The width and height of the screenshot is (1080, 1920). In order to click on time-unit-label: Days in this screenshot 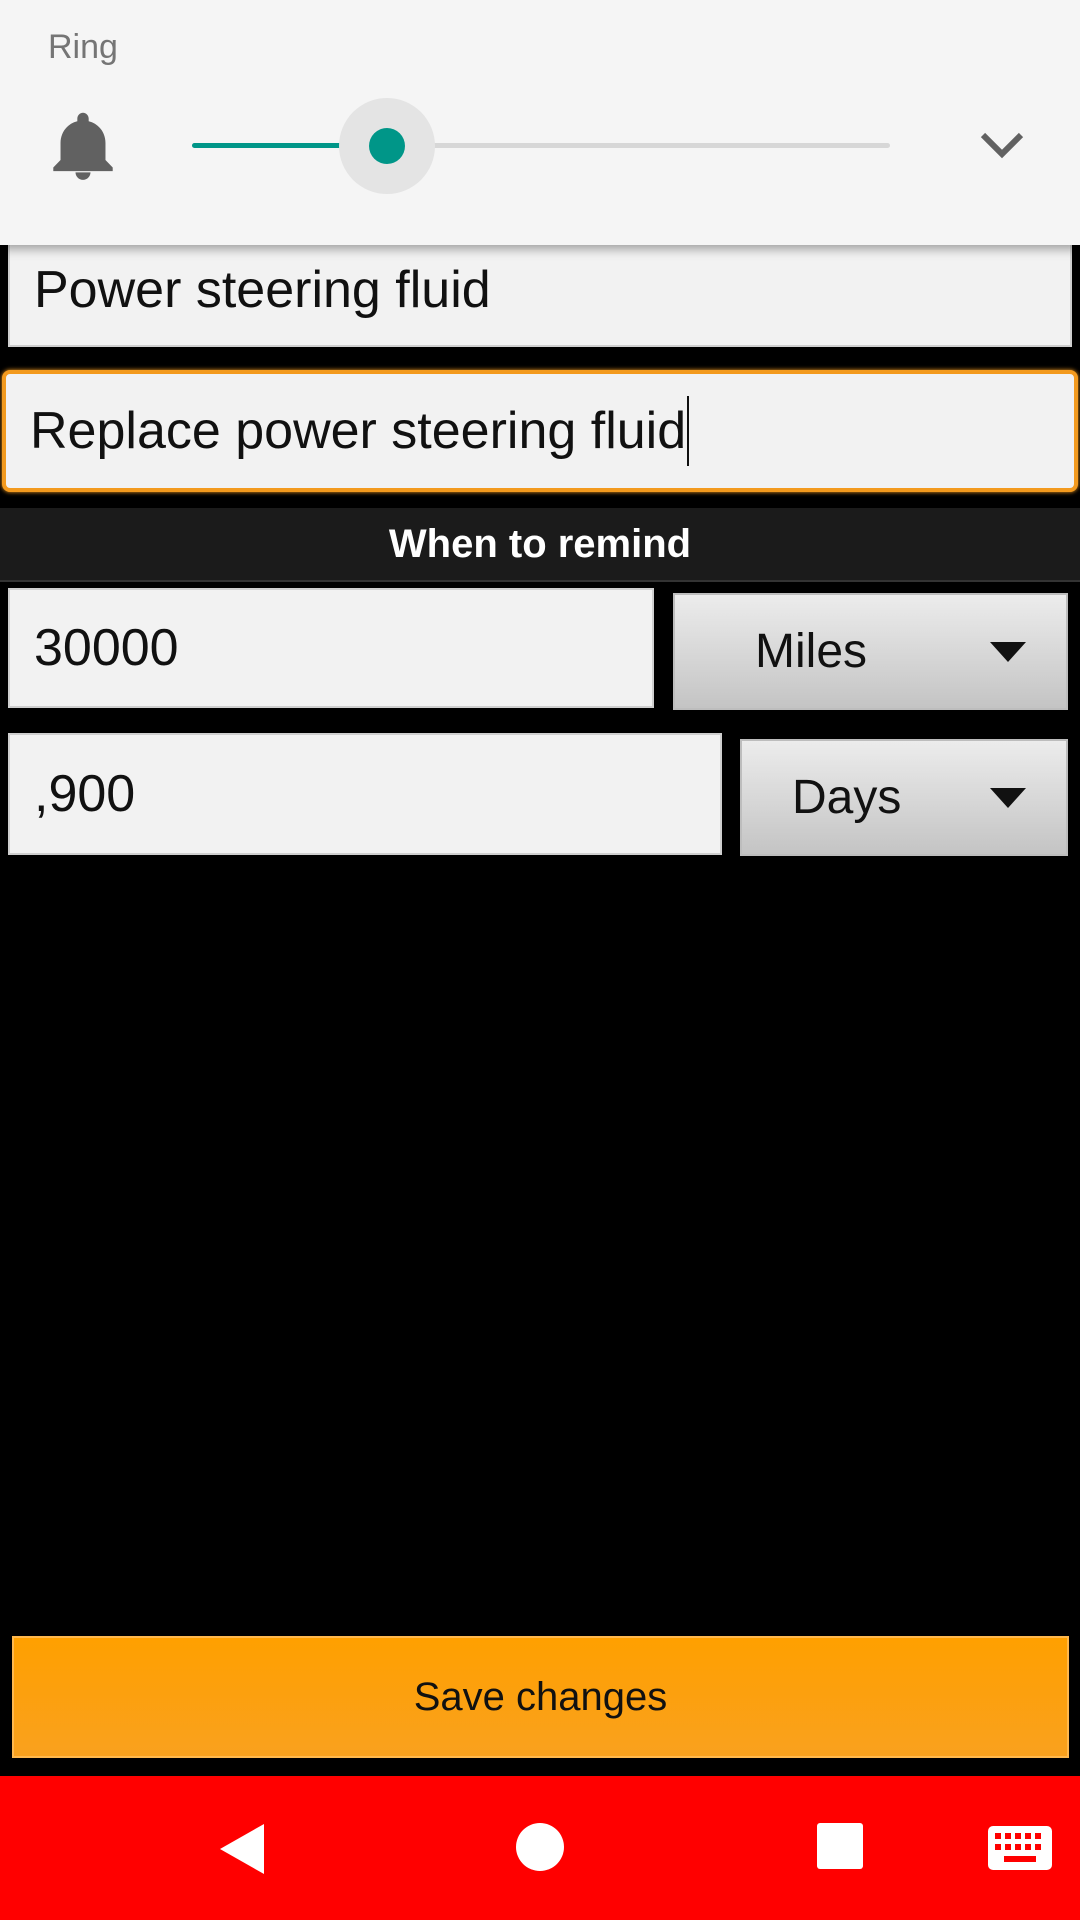, I will do `click(847, 797)`.